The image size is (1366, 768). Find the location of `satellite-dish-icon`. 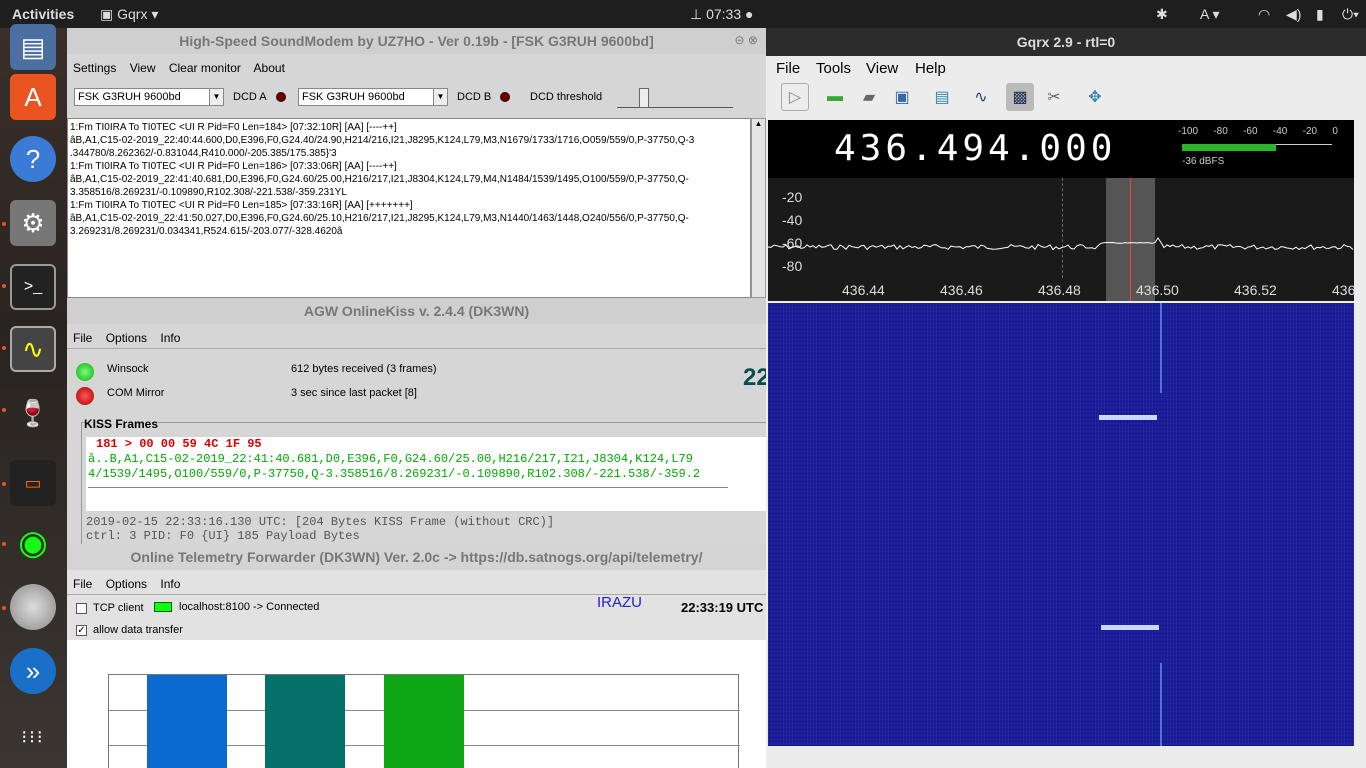

satellite-dish-icon is located at coordinates (33, 607).